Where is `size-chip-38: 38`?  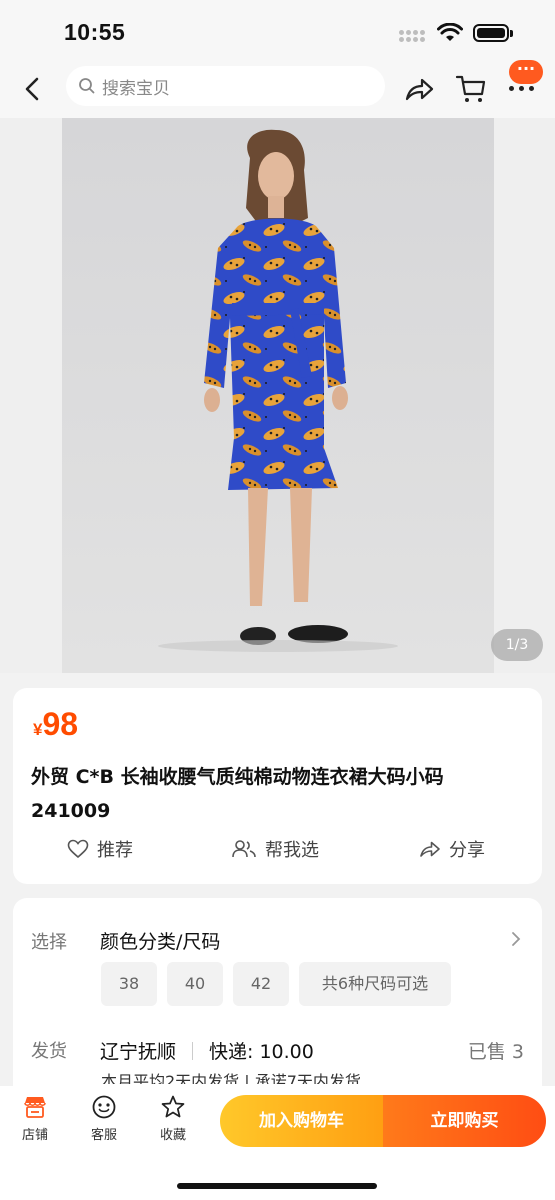
size-chip-38: 38 is located at coordinates (129, 984).